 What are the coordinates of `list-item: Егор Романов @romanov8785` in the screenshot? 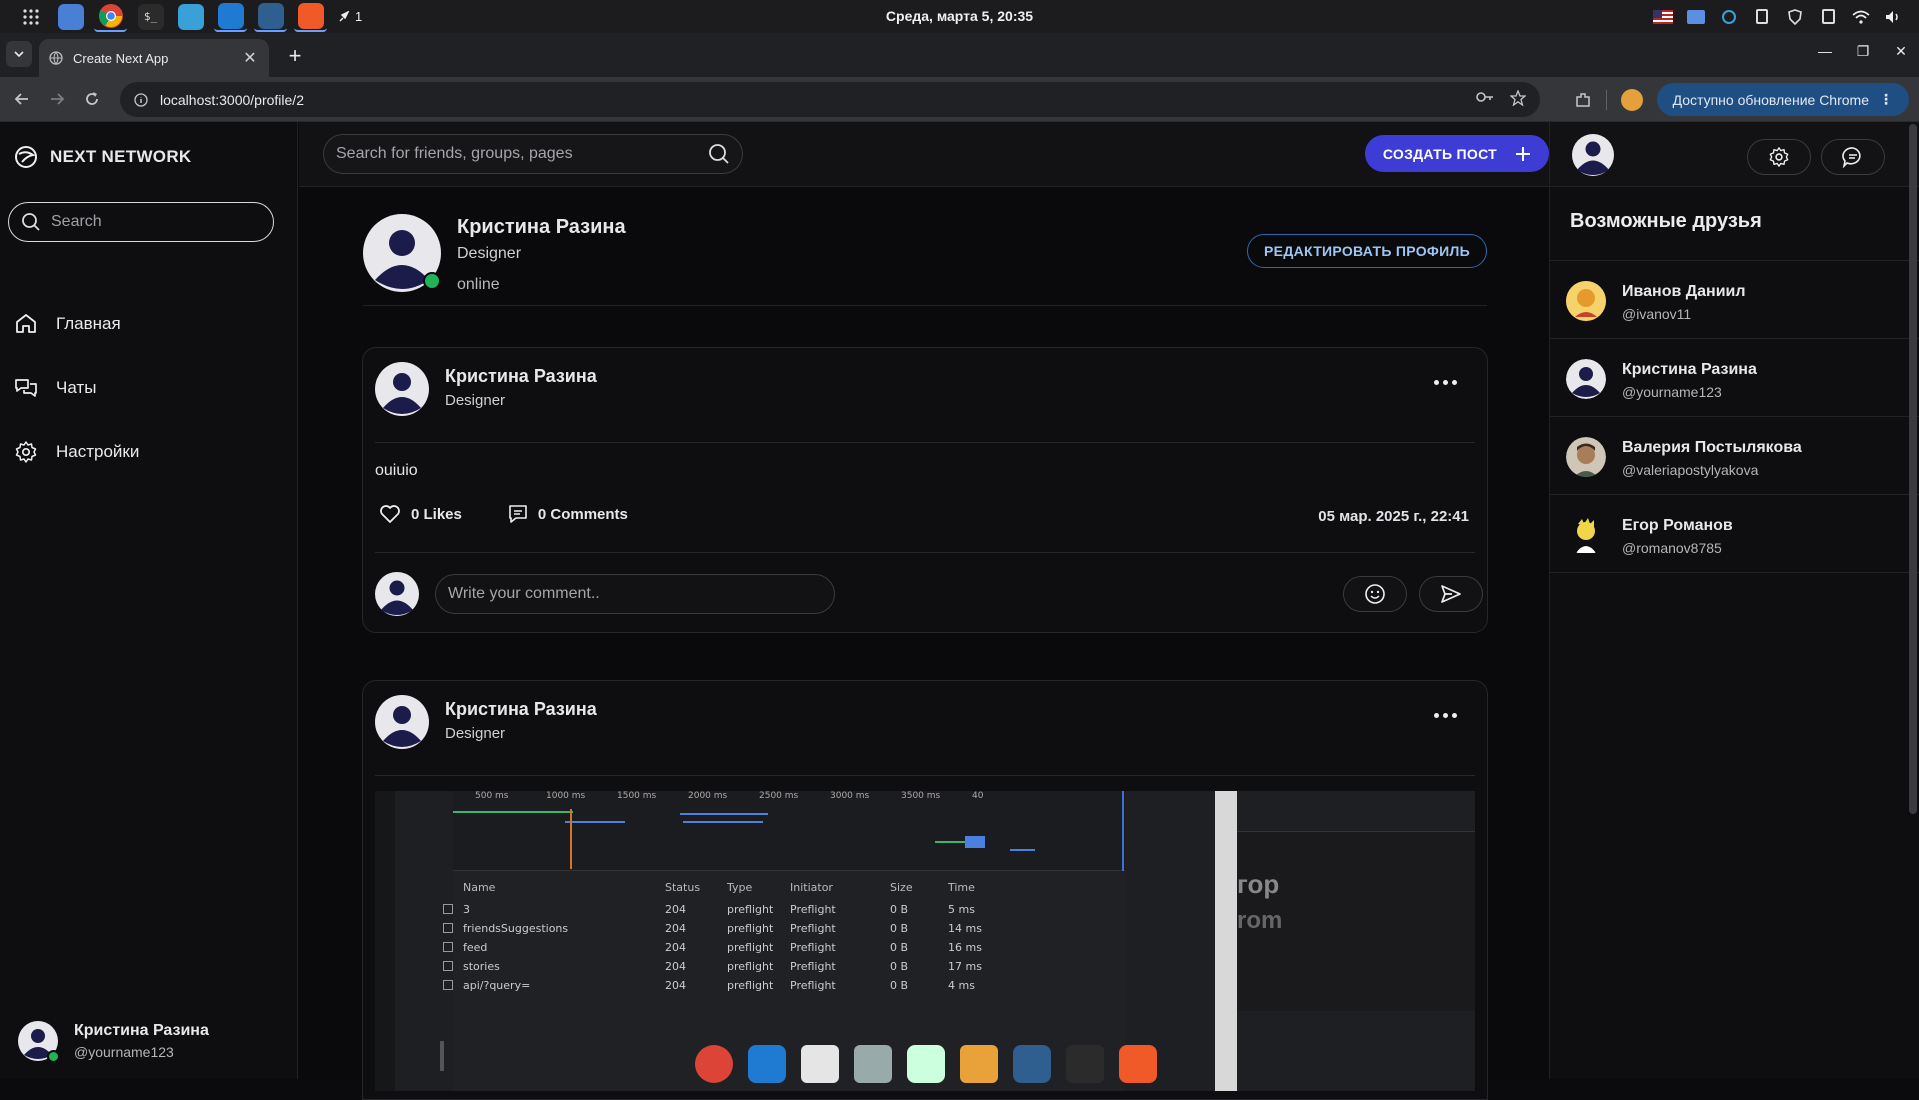 It's located at (1734, 534).